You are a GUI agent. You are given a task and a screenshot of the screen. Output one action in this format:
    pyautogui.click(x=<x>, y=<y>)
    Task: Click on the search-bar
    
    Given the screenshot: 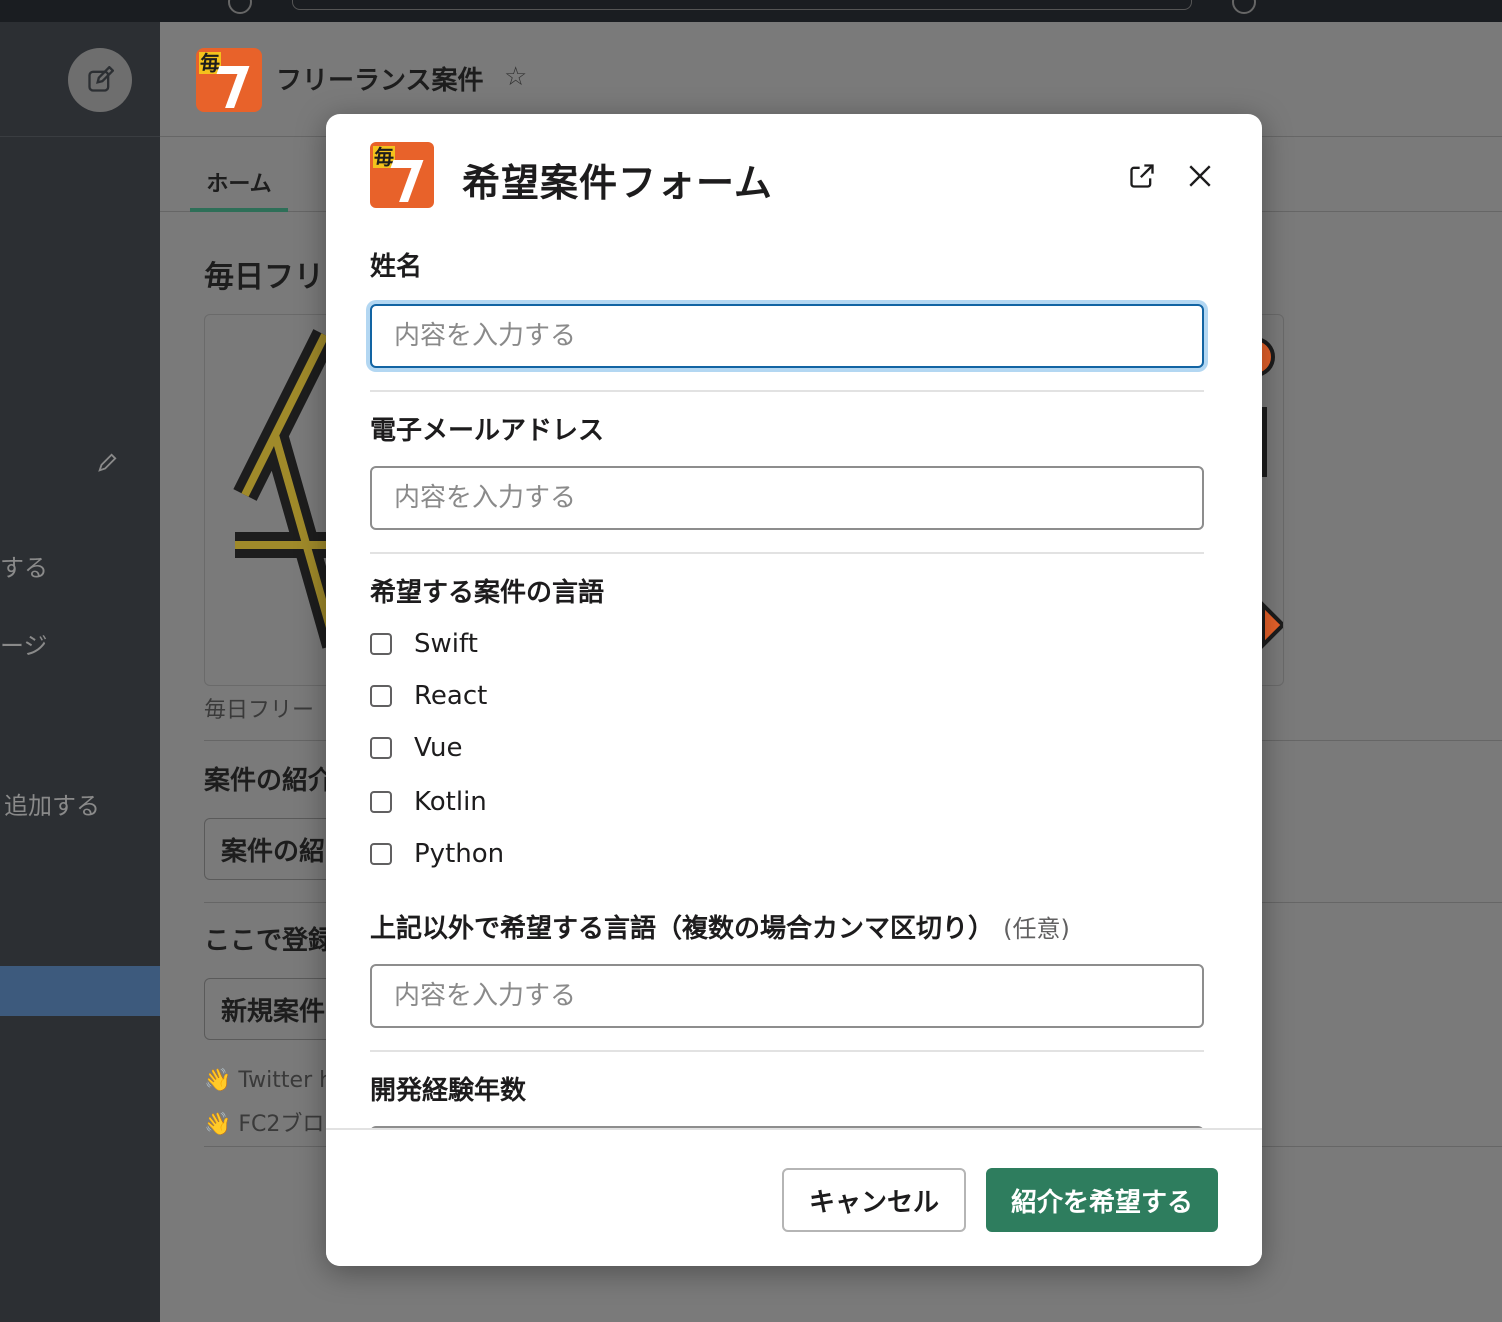 What is the action you would take?
    pyautogui.click(x=742, y=5)
    